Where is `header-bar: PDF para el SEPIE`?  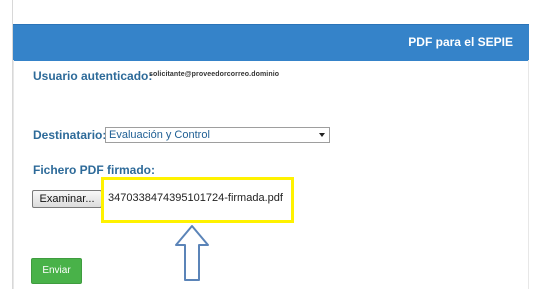 header-bar: PDF para el SEPIE is located at coordinates (271, 42).